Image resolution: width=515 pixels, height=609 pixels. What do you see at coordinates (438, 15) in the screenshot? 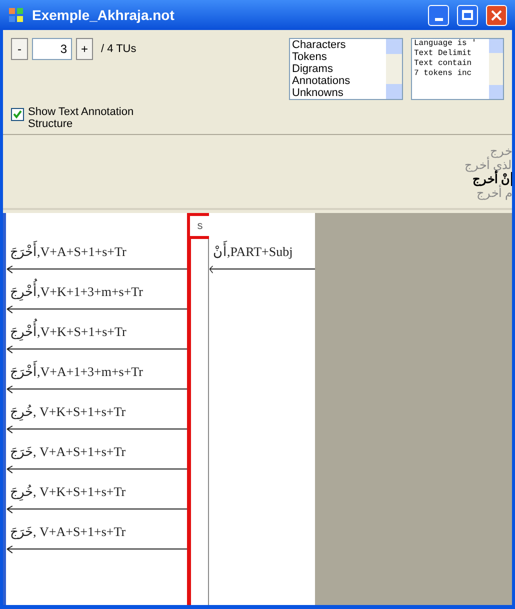
I see `minimize-button` at bounding box center [438, 15].